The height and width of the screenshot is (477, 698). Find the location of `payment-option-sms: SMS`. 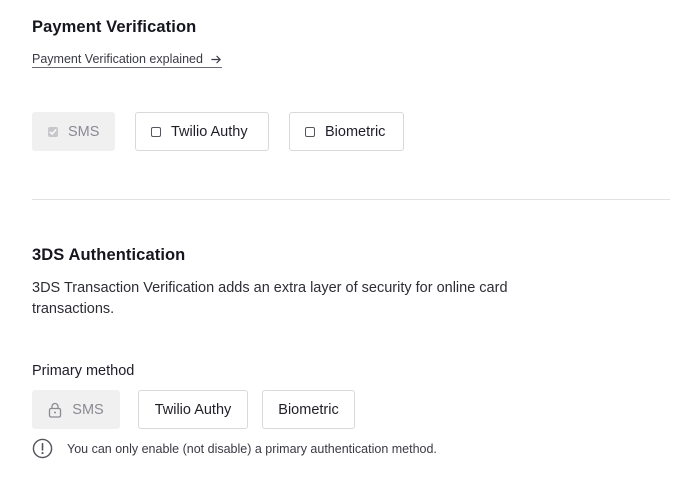

payment-option-sms: SMS is located at coordinates (73, 131).